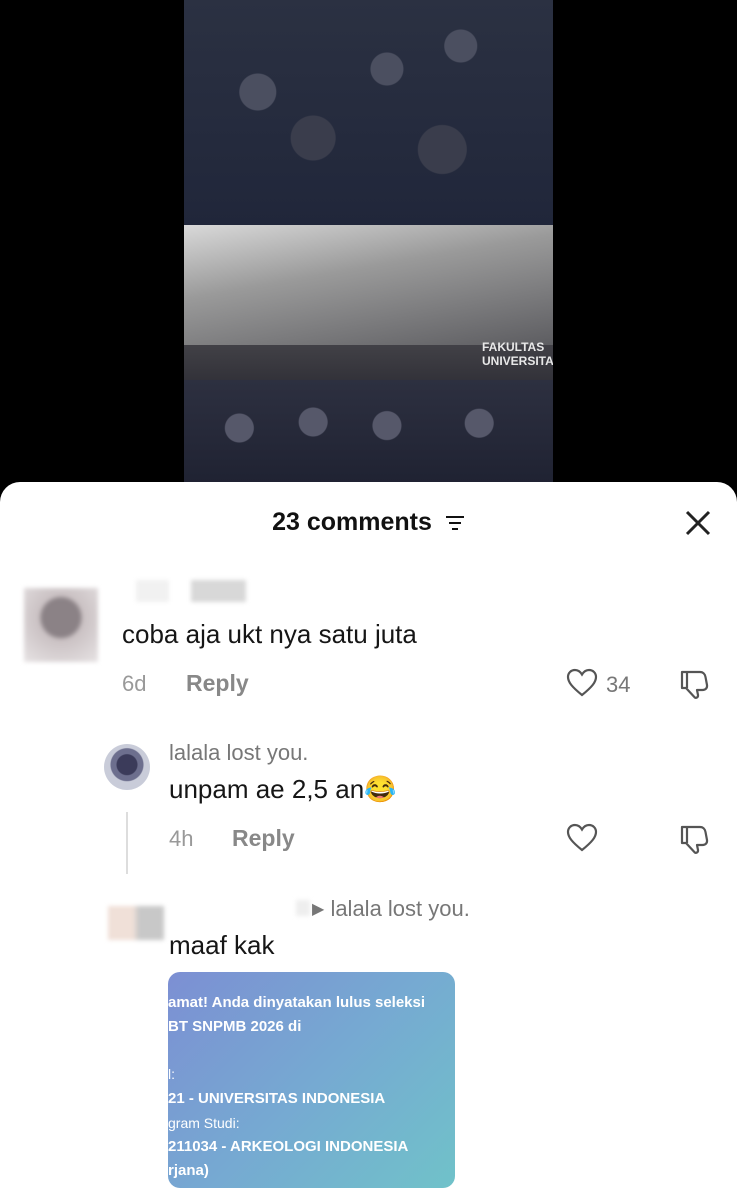 The width and height of the screenshot is (737, 1200). What do you see at coordinates (238, 753) in the screenshot?
I see `username: lalala lost you.` at bounding box center [238, 753].